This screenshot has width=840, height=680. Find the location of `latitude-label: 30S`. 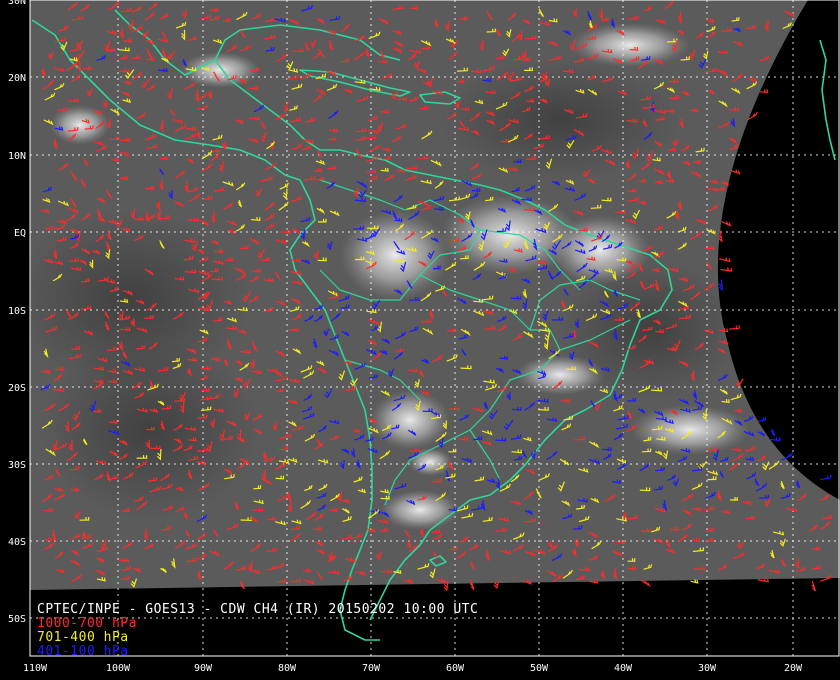

latitude-label: 30S is located at coordinates (17, 465).